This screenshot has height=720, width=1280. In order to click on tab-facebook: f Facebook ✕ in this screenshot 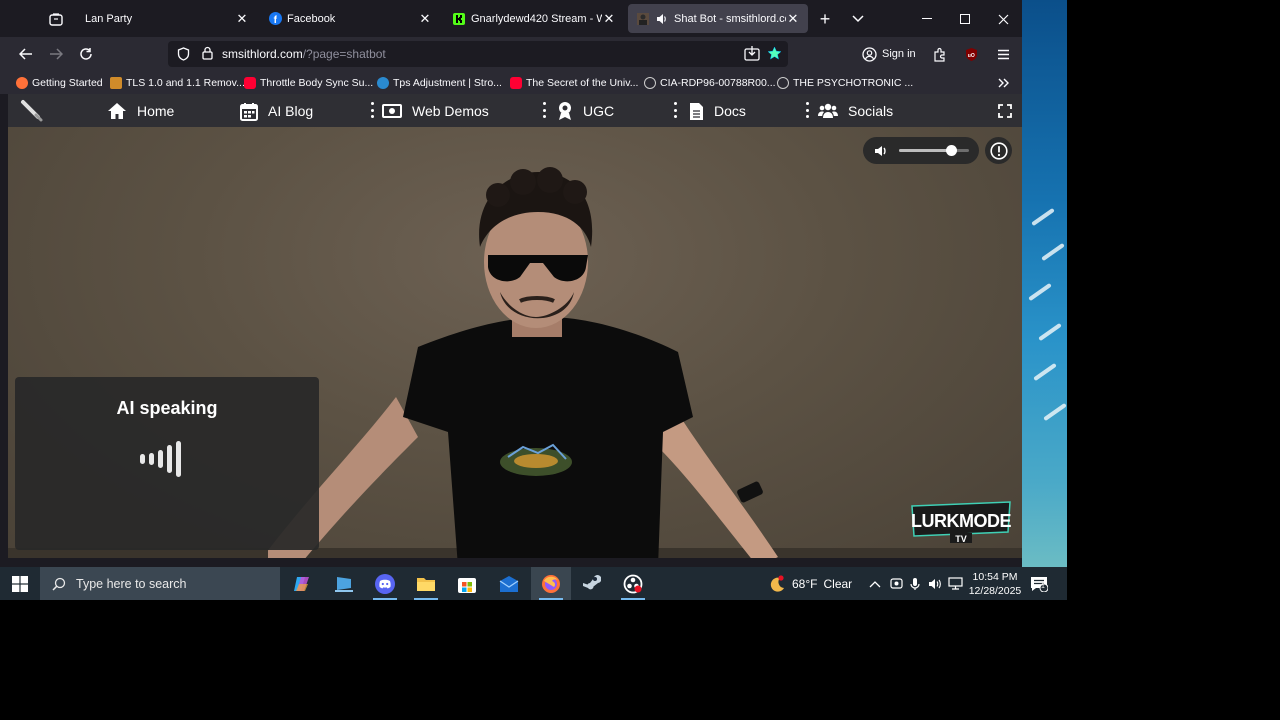, I will do `click(350, 18)`.